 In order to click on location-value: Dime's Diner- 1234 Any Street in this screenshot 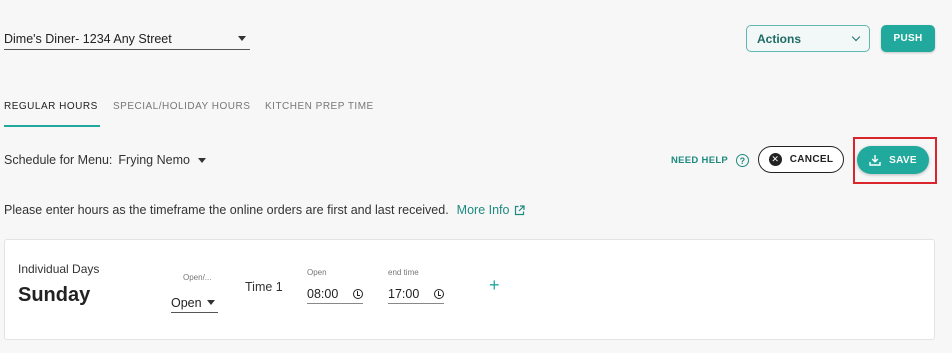, I will do `click(88, 38)`.